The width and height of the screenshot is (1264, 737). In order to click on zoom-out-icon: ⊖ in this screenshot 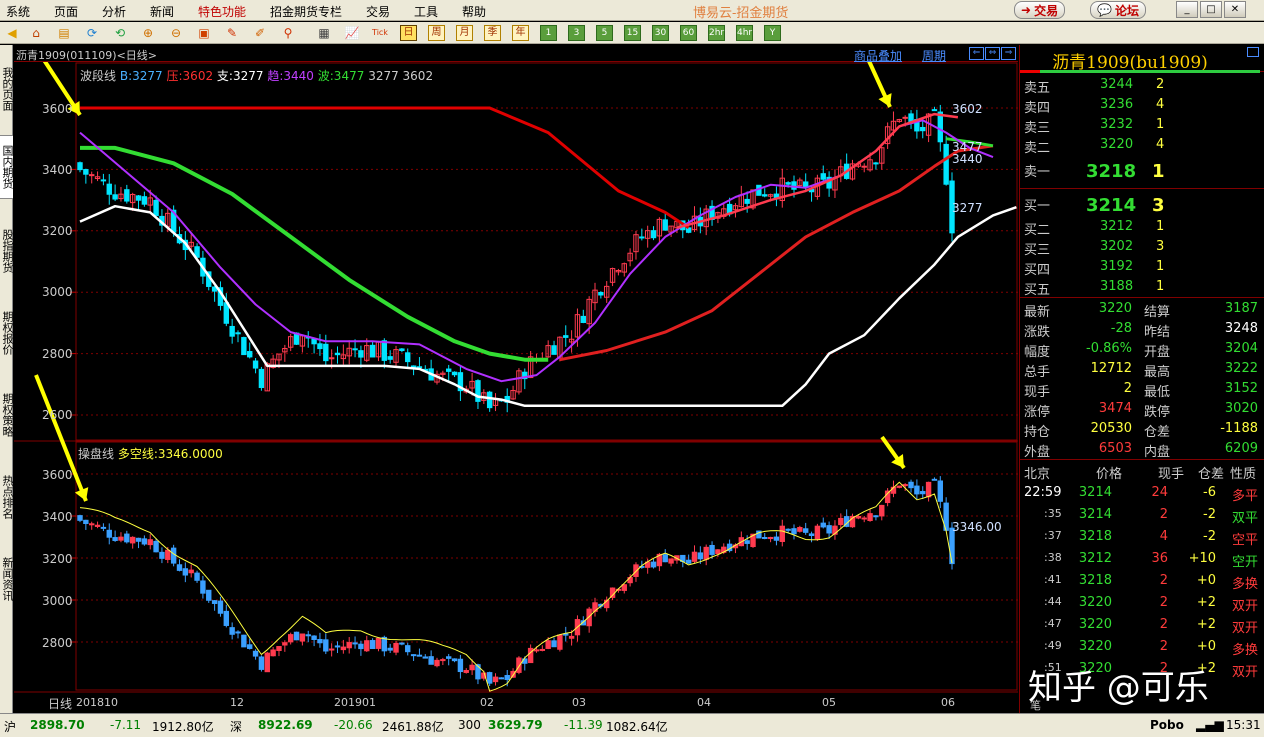, I will do `click(176, 33)`.